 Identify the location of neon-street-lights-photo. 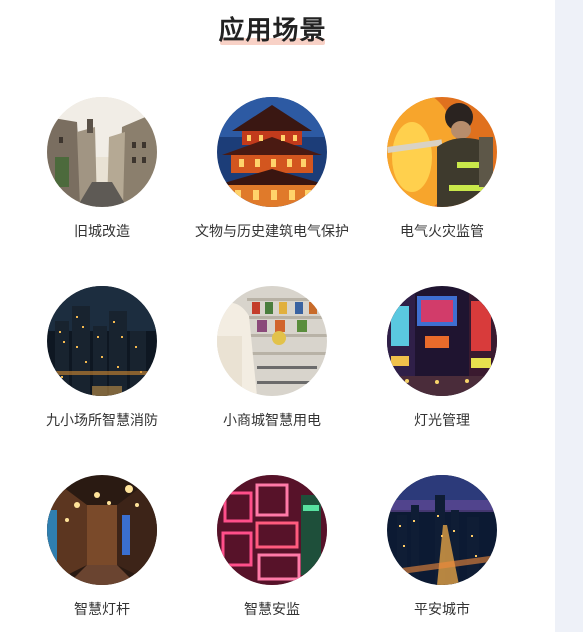
(442, 341).